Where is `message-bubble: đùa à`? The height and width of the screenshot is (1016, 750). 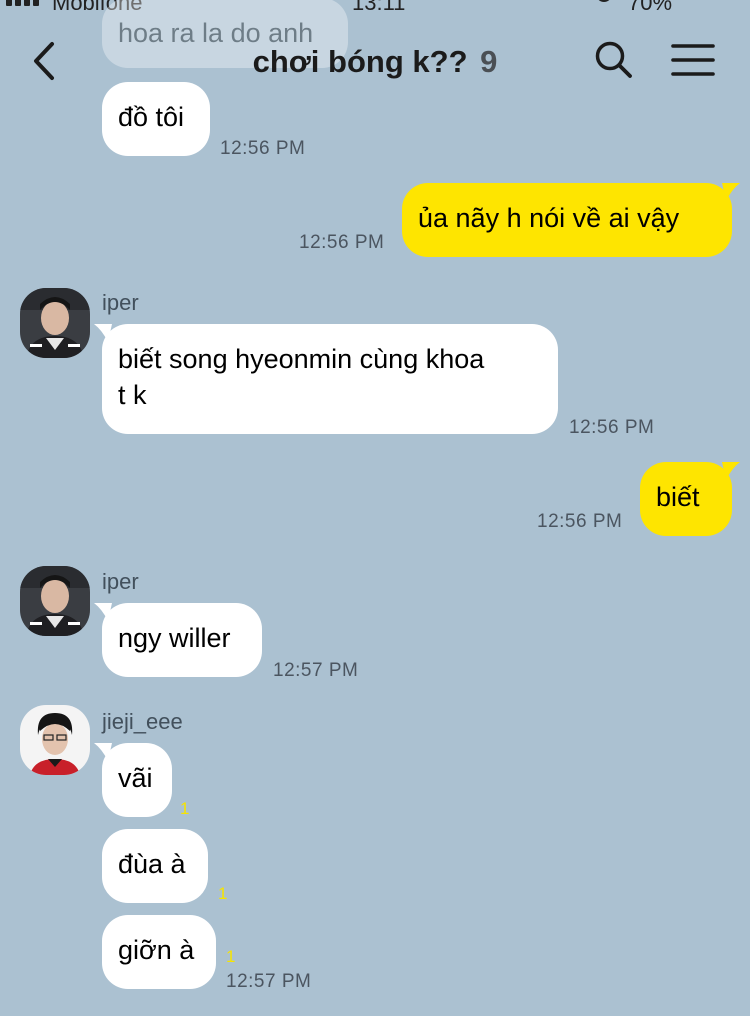 message-bubble: đùa à is located at coordinates (155, 866).